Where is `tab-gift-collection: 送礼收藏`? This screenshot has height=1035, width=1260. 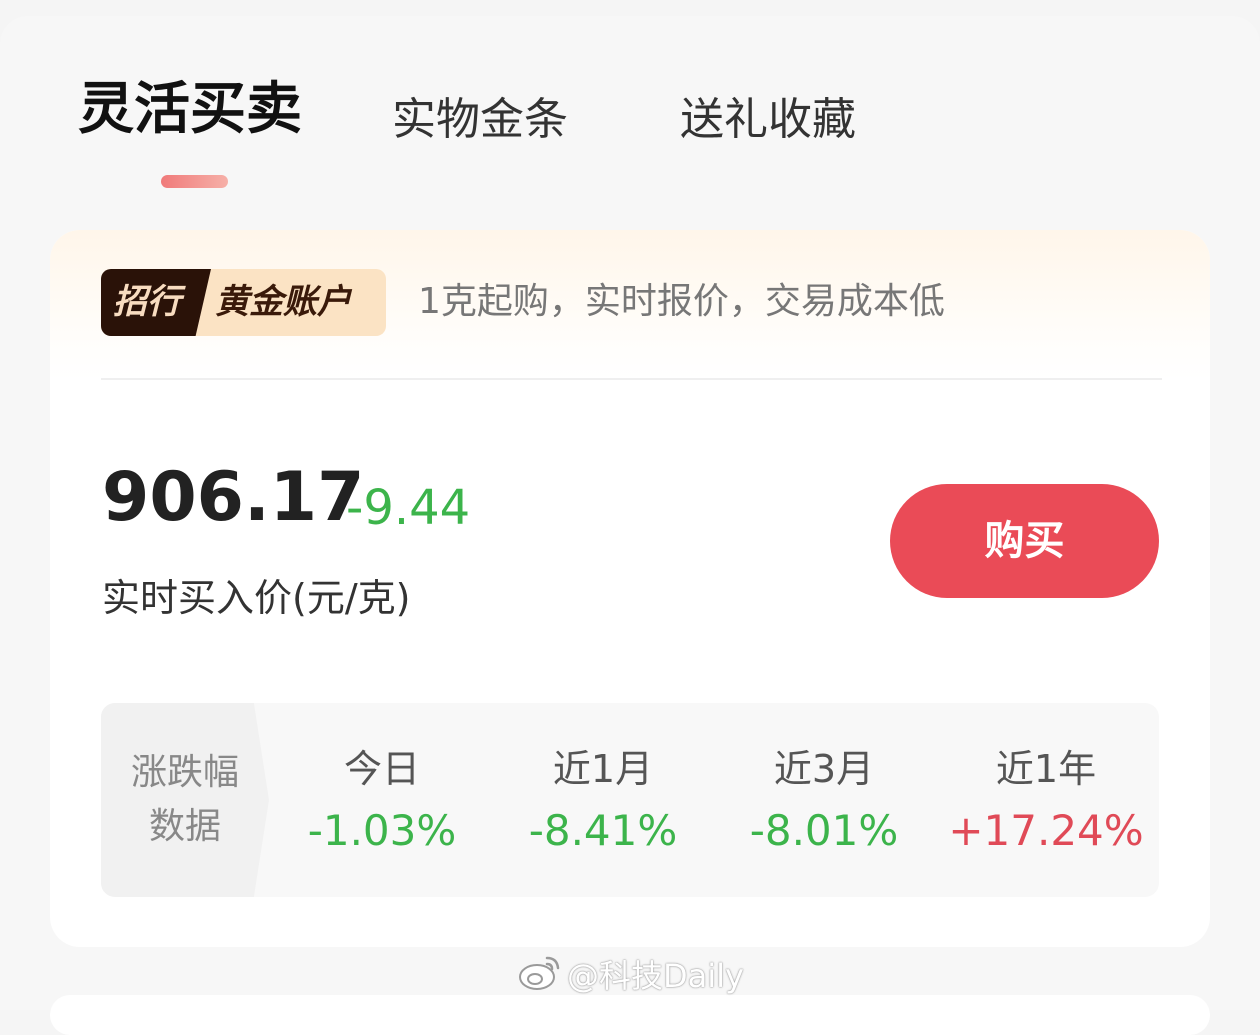
tab-gift-collection: 送礼收藏 is located at coordinates (768, 120).